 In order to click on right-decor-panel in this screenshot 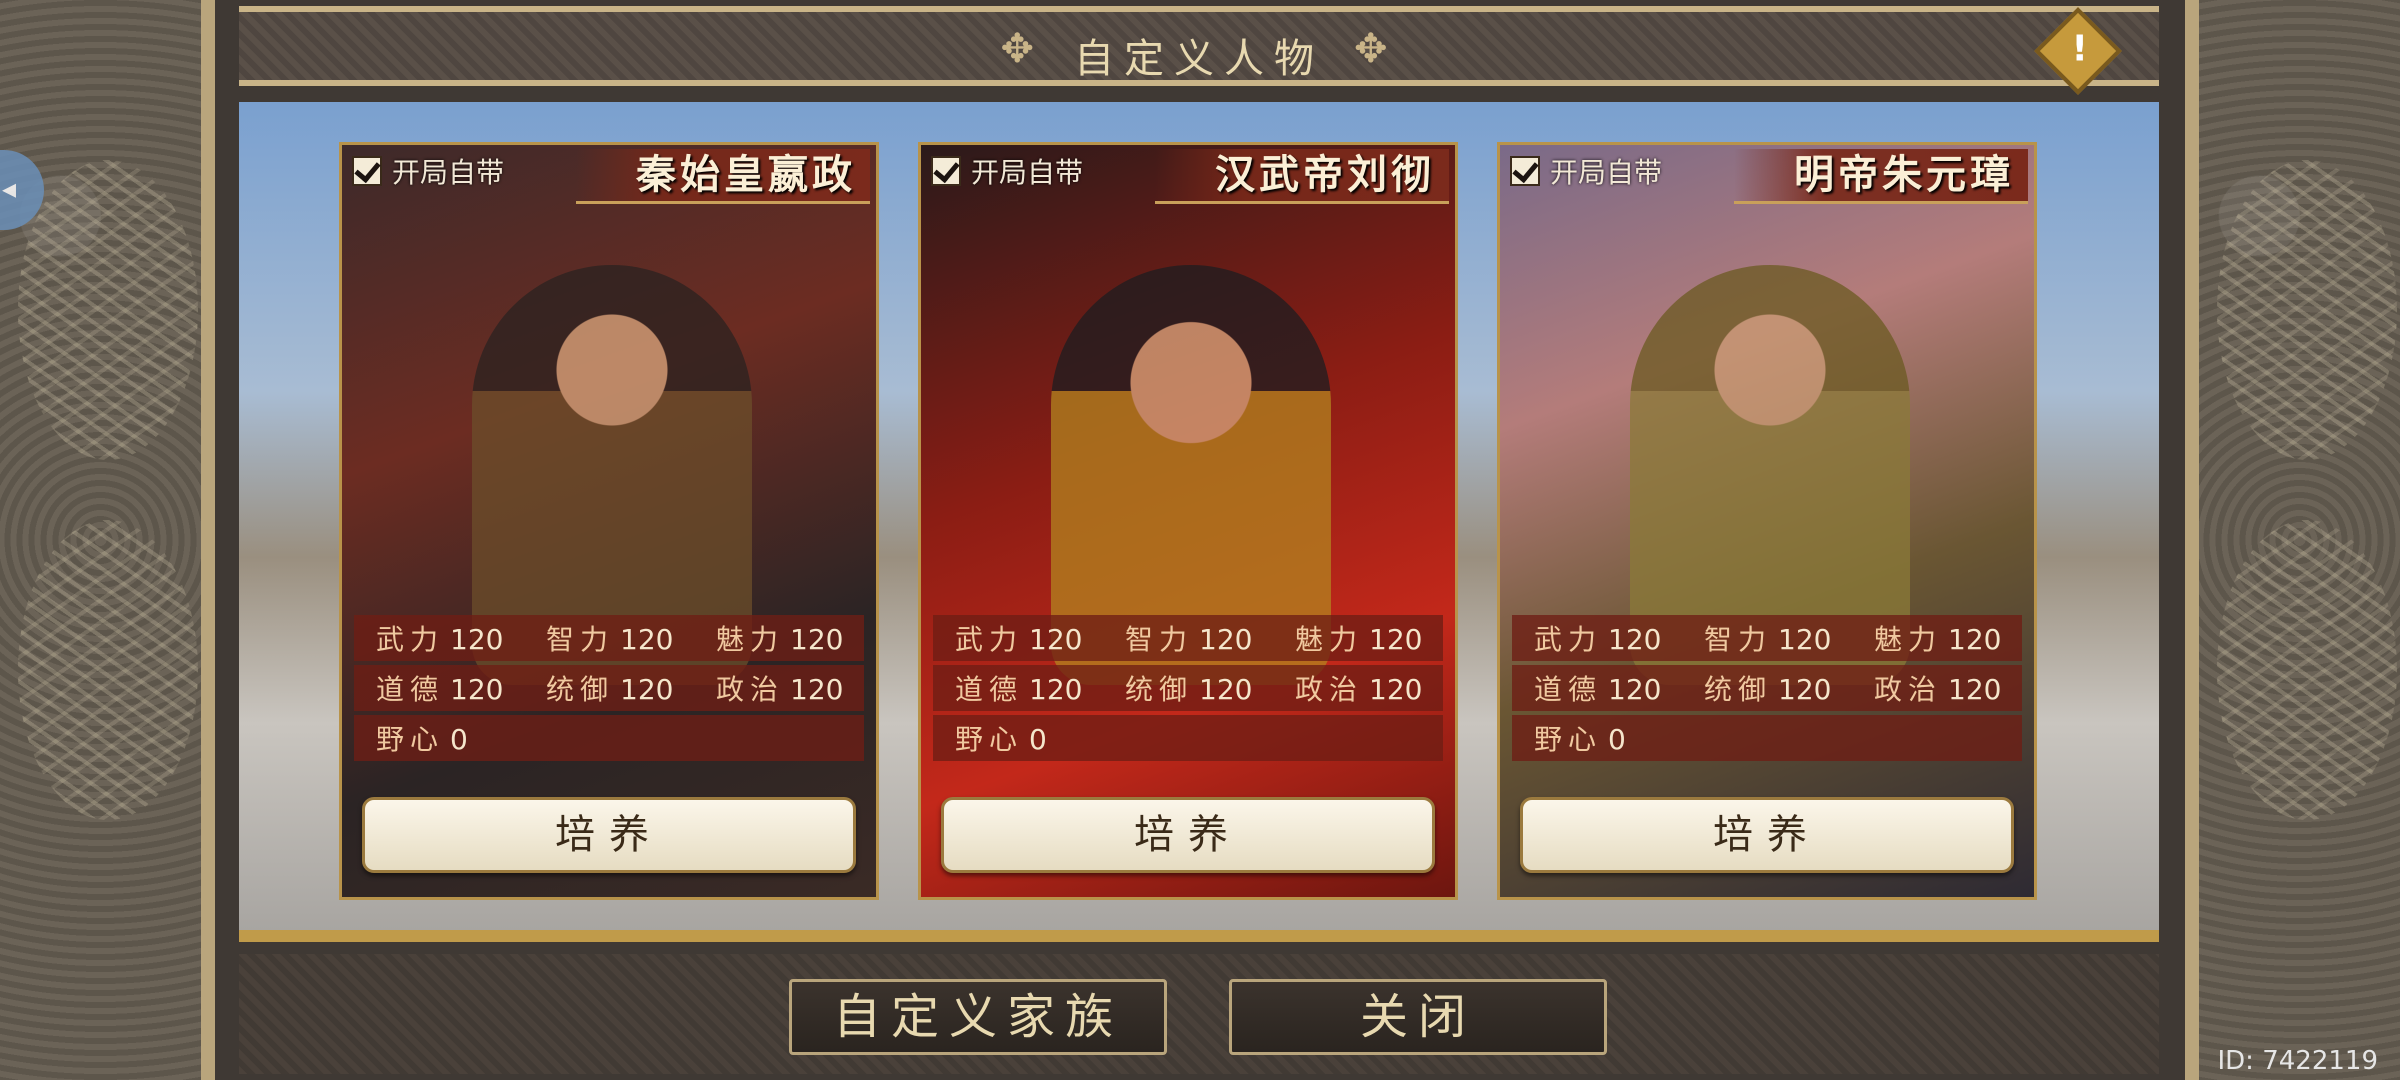, I will do `click(2292, 540)`.